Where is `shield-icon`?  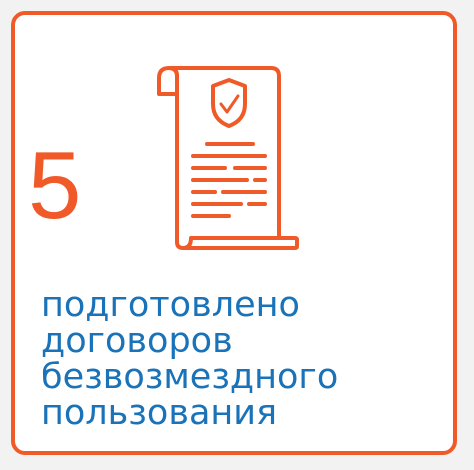 shield-icon is located at coordinates (229, 103).